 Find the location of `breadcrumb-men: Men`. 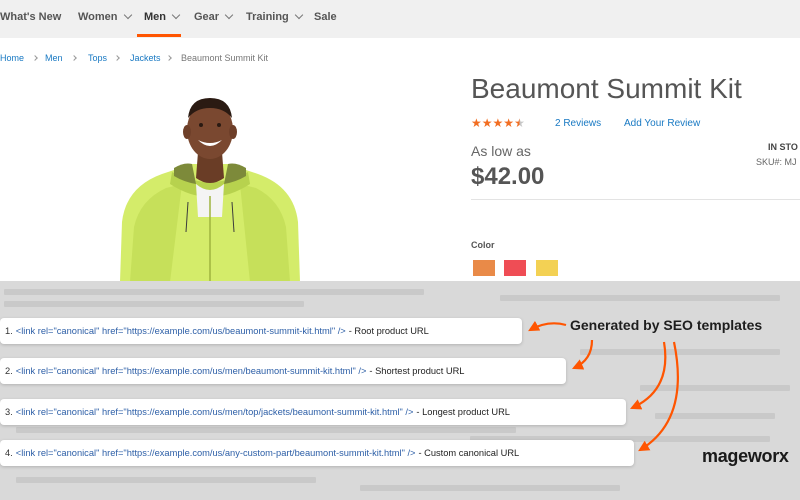

breadcrumb-men: Men is located at coordinates (54, 58).